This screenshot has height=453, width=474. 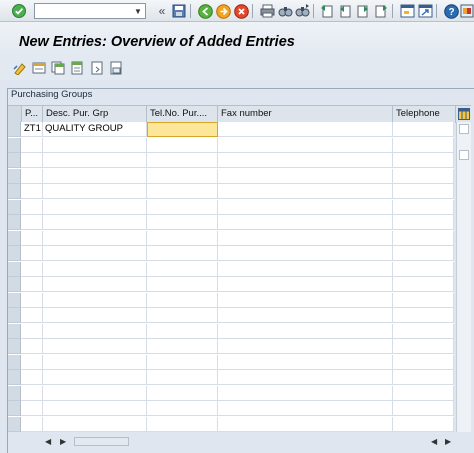 What do you see at coordinates (424, 114) in the screenshot?
I see `column-header-telephone: Telephone` at bounding box center [424, 114].